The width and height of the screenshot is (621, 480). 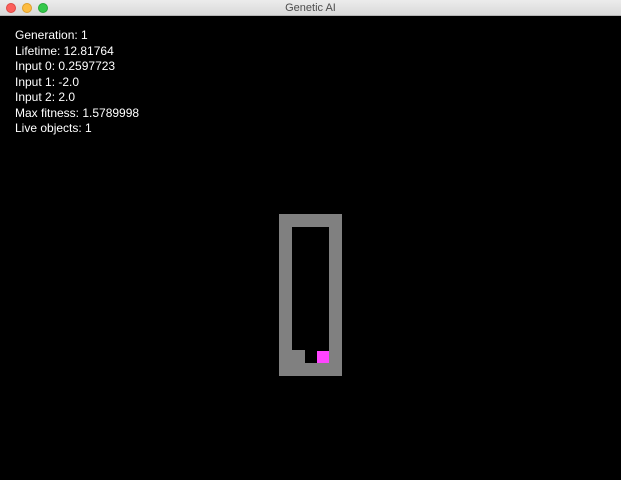 What do you see at coordinates (45, 97) in the screenshot?
I see `input-2-label: Input 2: 2.0` at bounding box center [45, 97].